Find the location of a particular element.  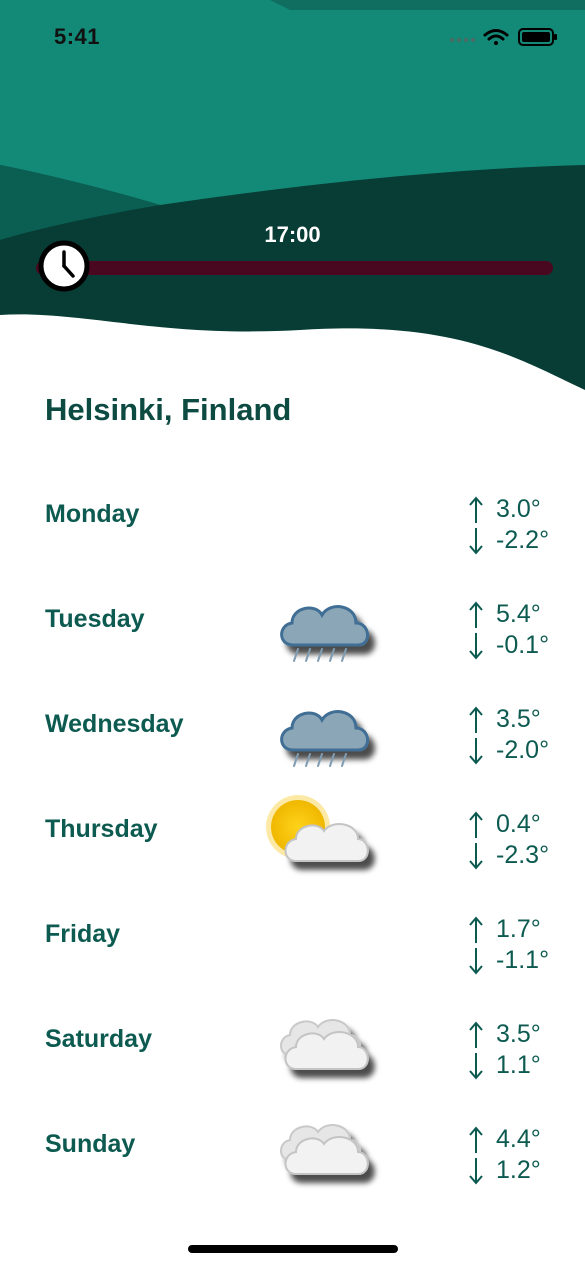

forecast-day-label: Saturday is located at coordinates (98, 1039).